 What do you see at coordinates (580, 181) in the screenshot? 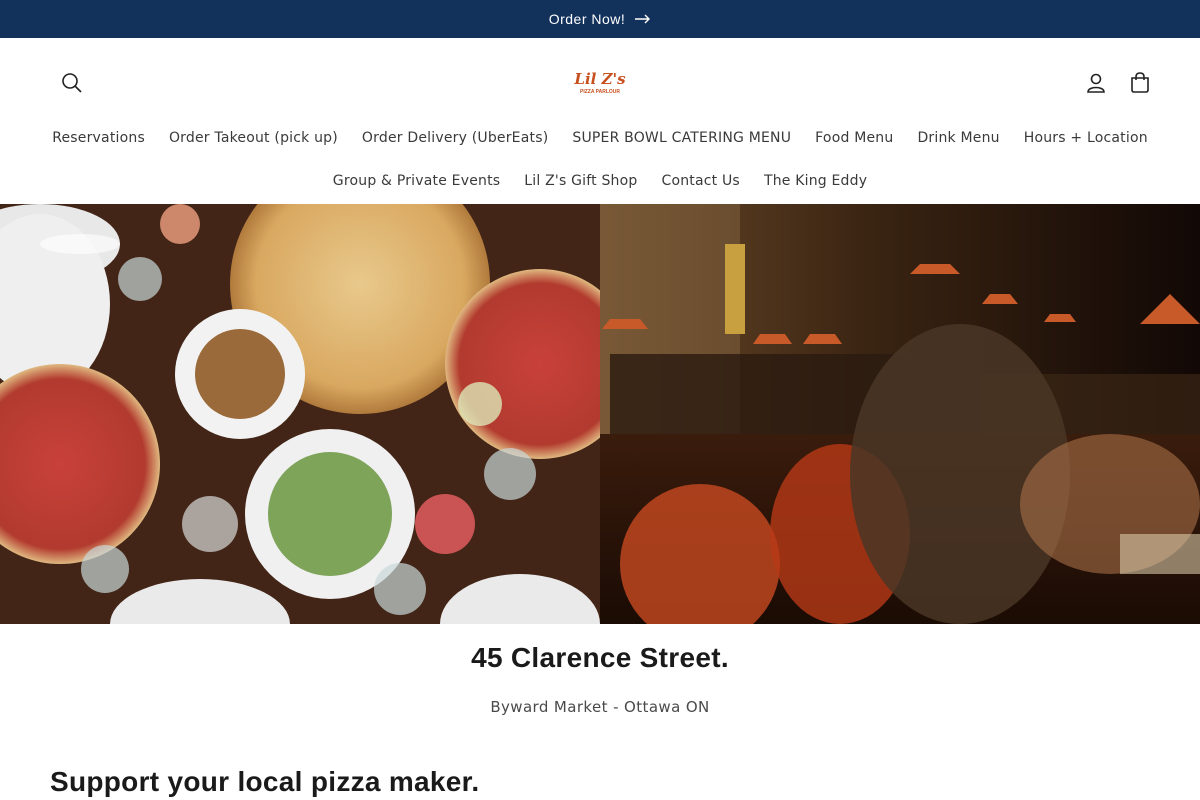
I see `nav-gift-shop: Lil Z's Gift Shop` at bounding box center [580, 181].